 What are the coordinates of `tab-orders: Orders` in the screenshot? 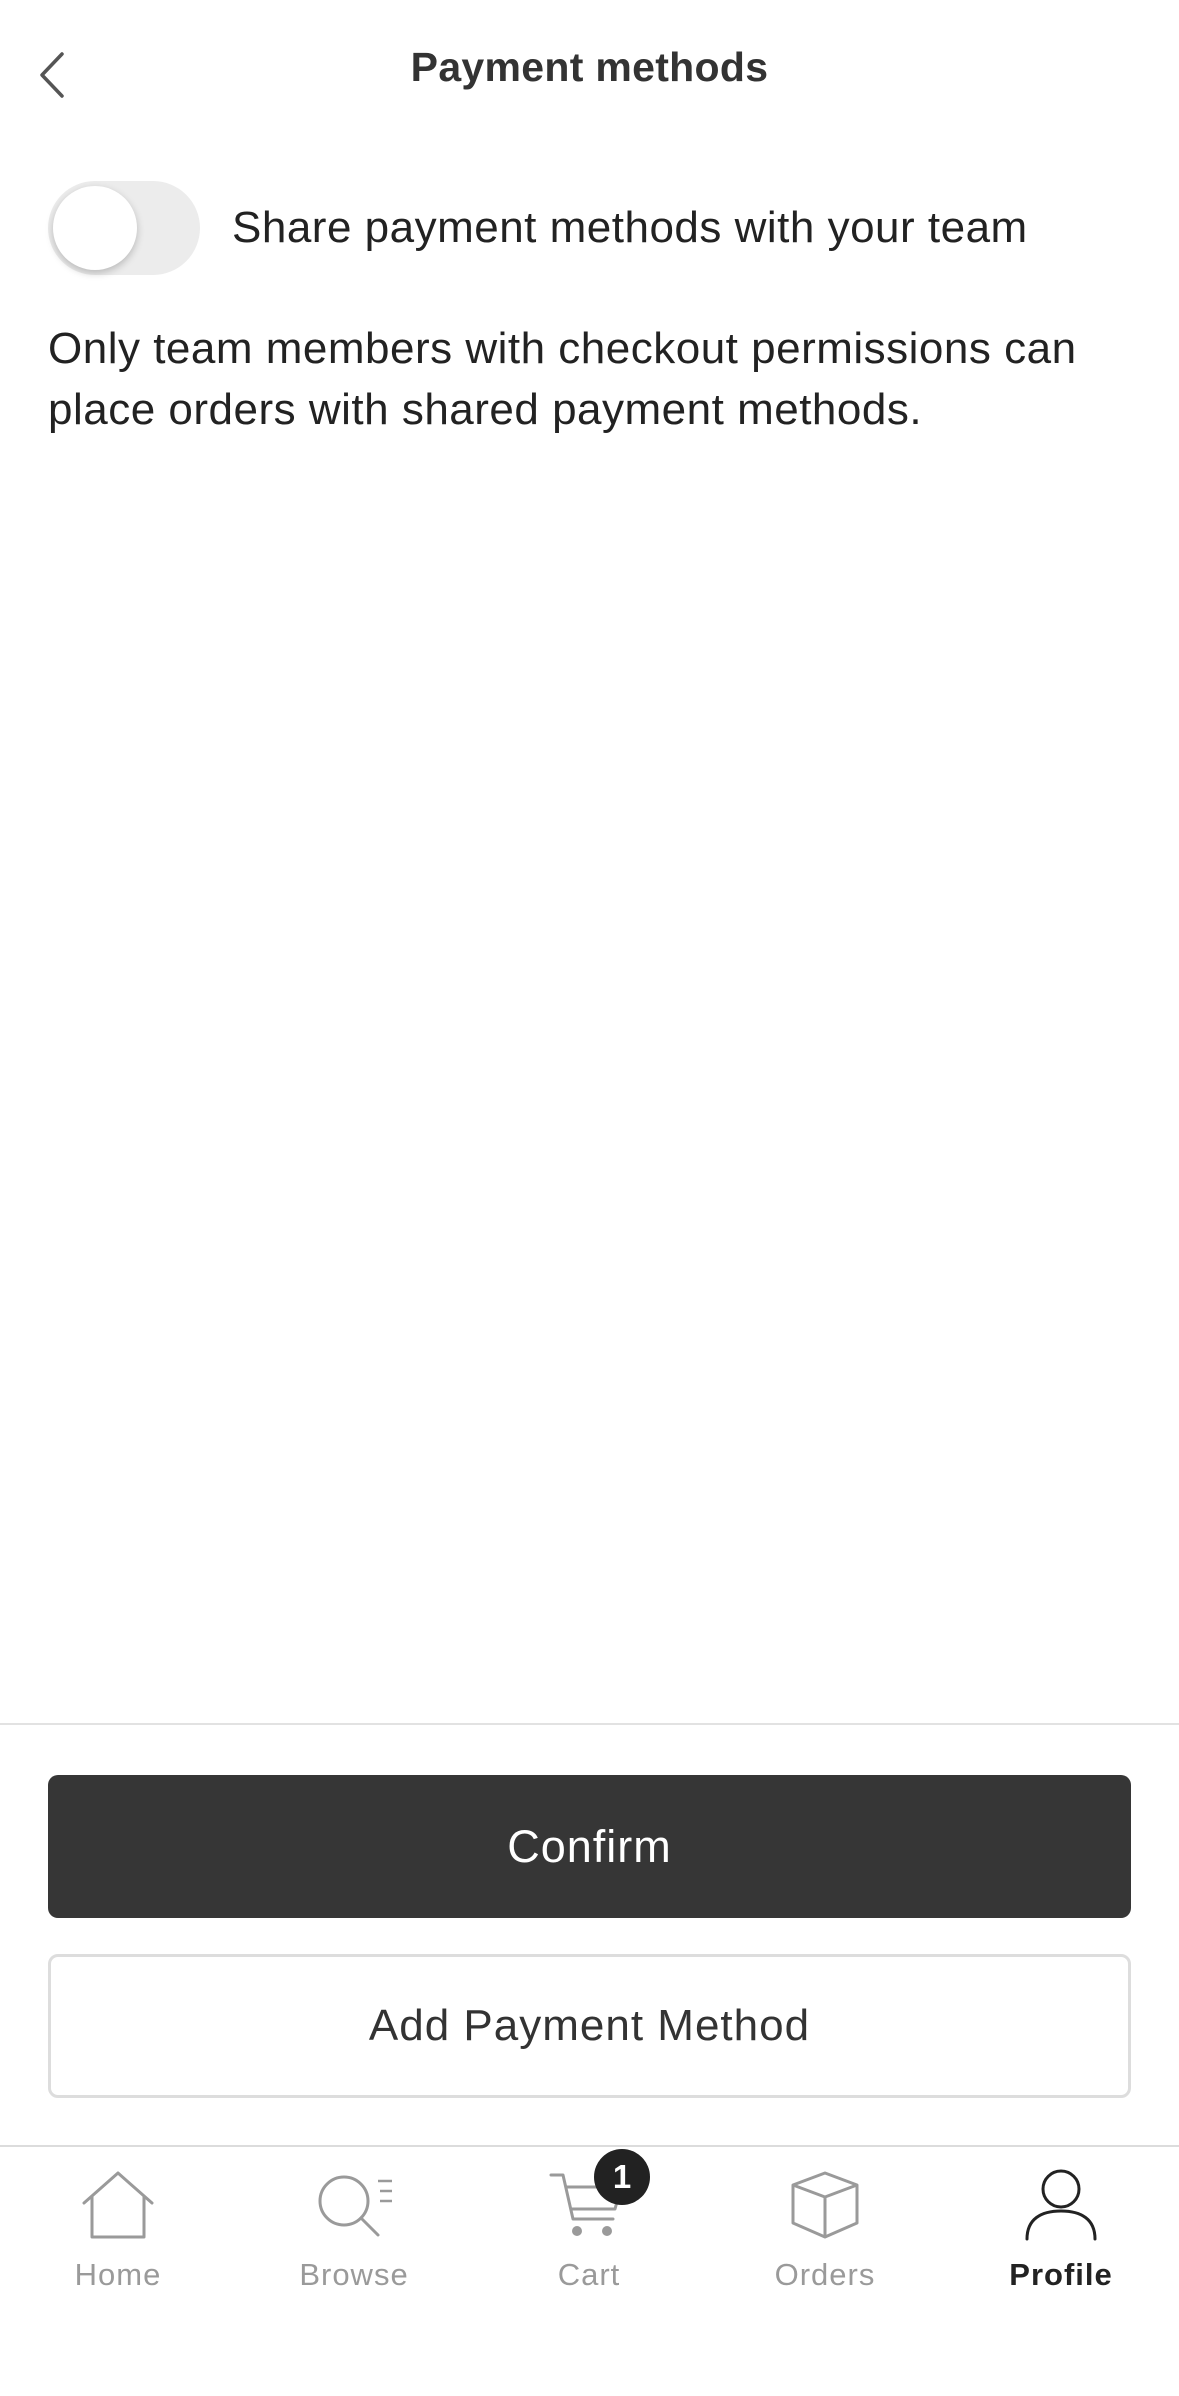 It's located at (825, 2245).